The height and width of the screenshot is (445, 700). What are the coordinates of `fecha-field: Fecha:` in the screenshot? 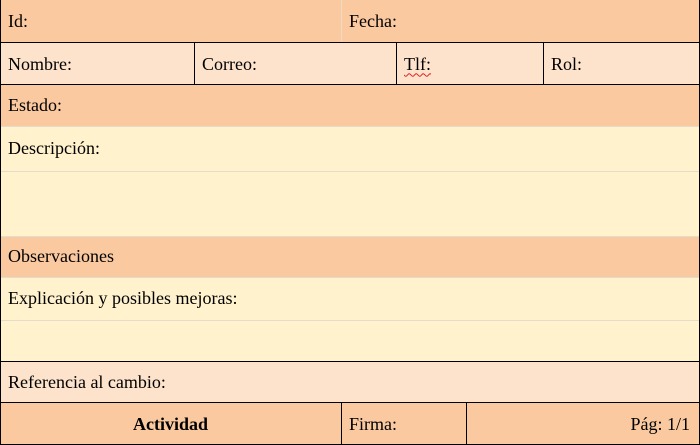 It's located at (520, 21).